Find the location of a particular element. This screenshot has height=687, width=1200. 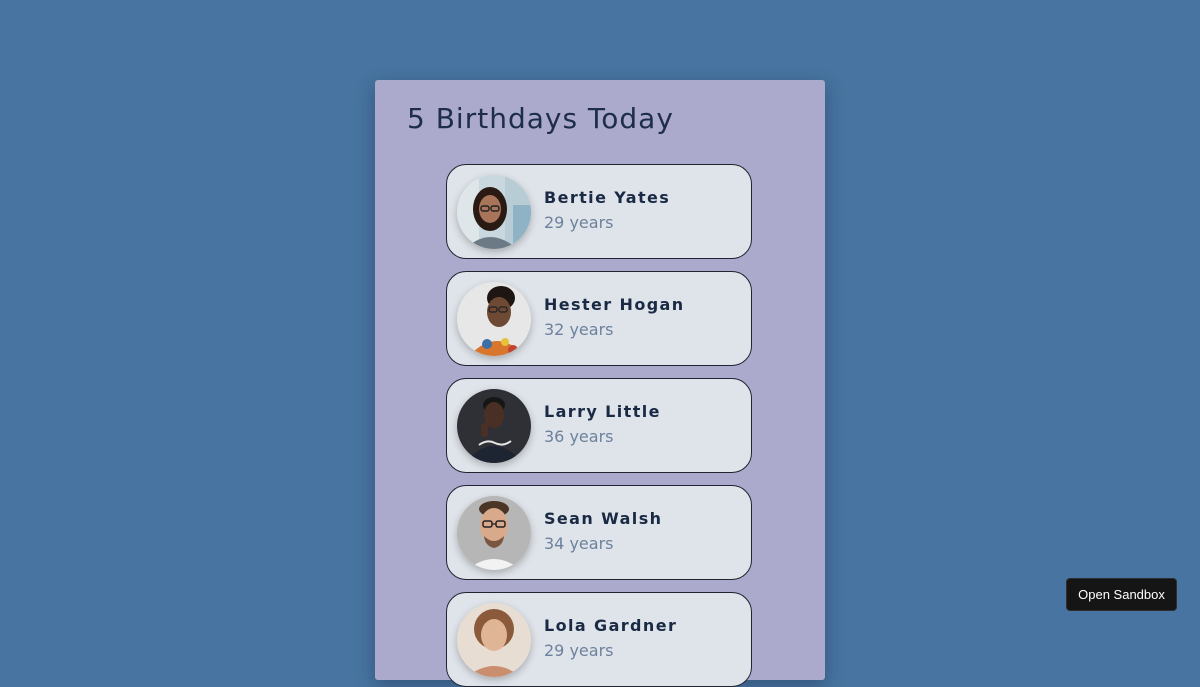

person-name: Larry Little is located at coordinates (602, 411).